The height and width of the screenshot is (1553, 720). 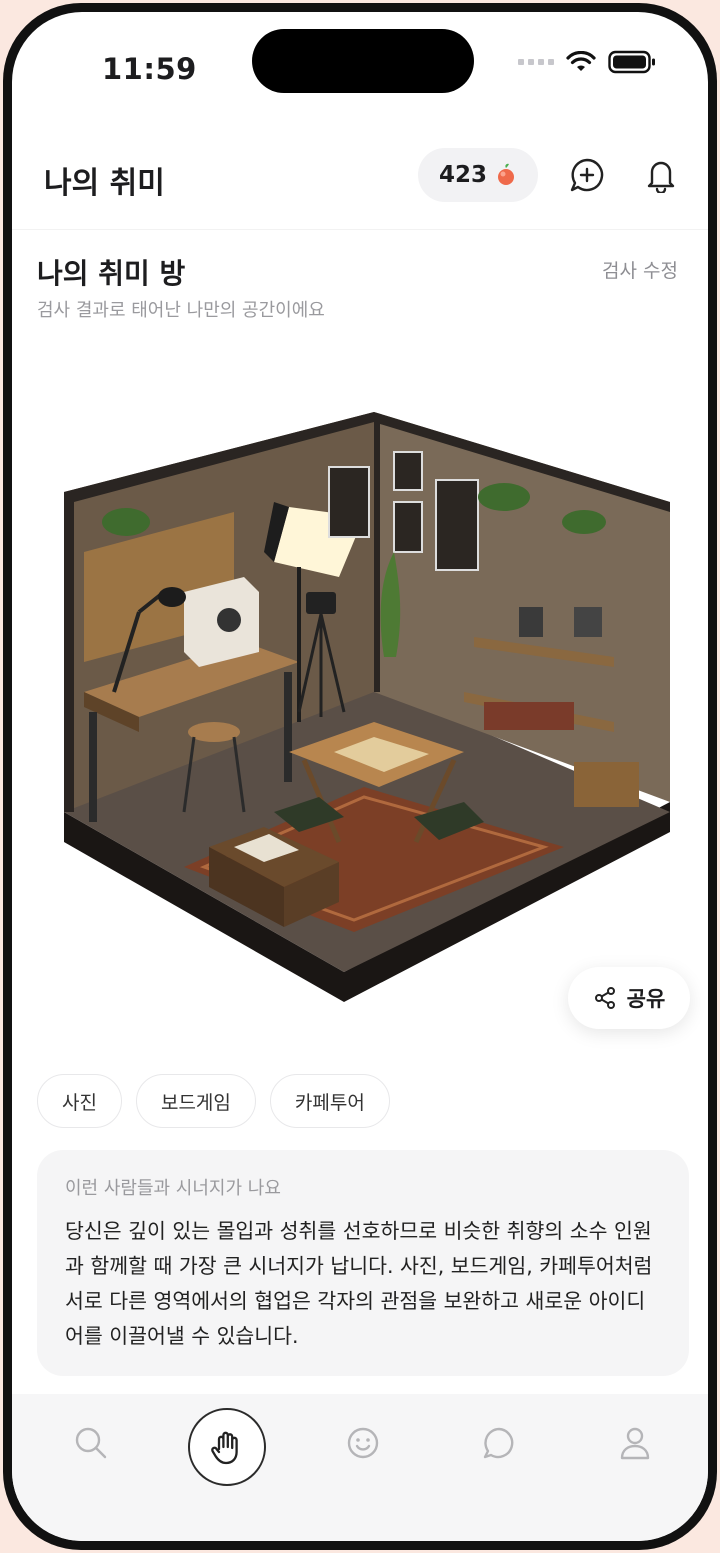 I want to click on hand-icon, so click(x=224, y=1448).